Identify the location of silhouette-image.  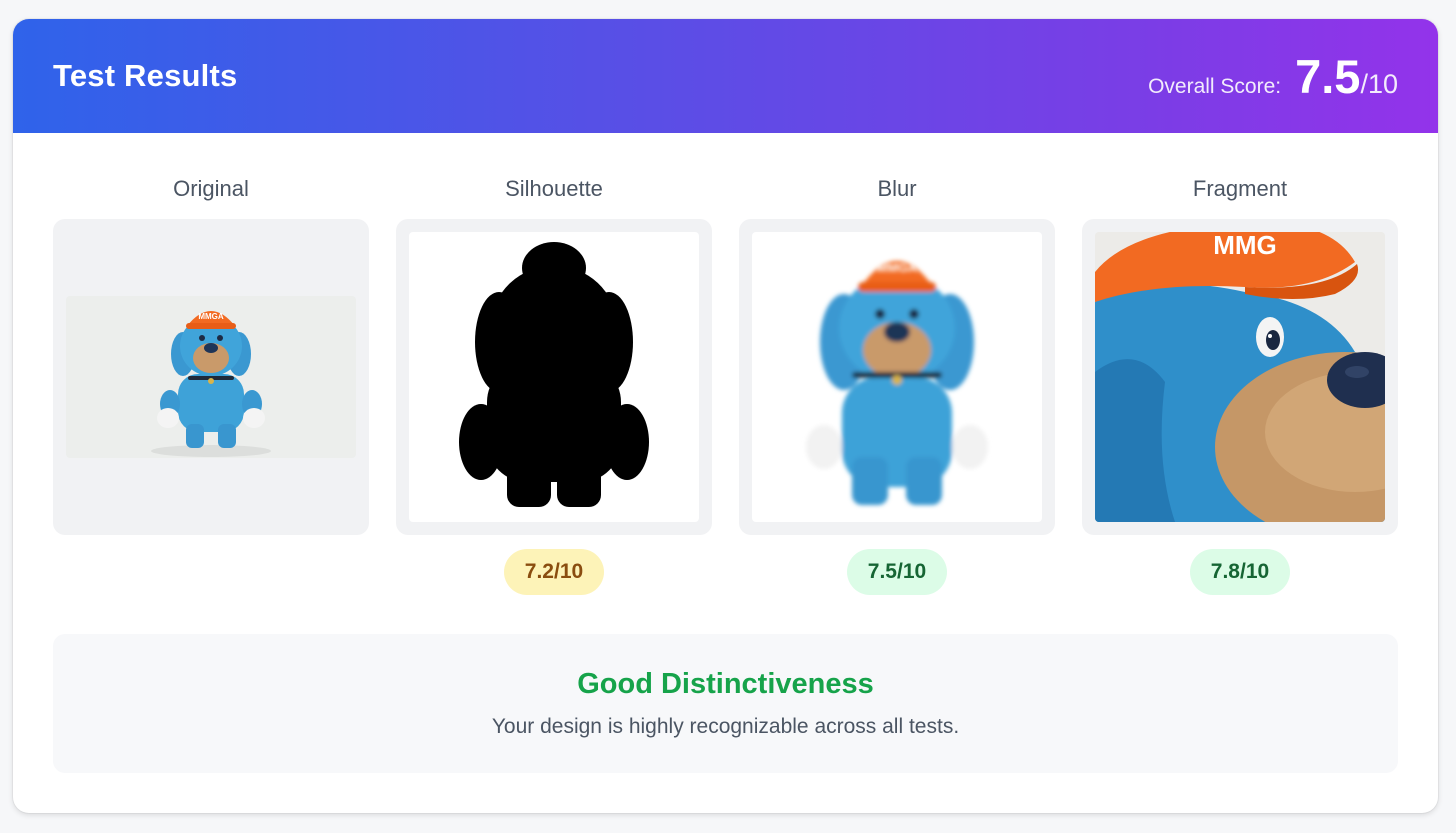
(554, 377).